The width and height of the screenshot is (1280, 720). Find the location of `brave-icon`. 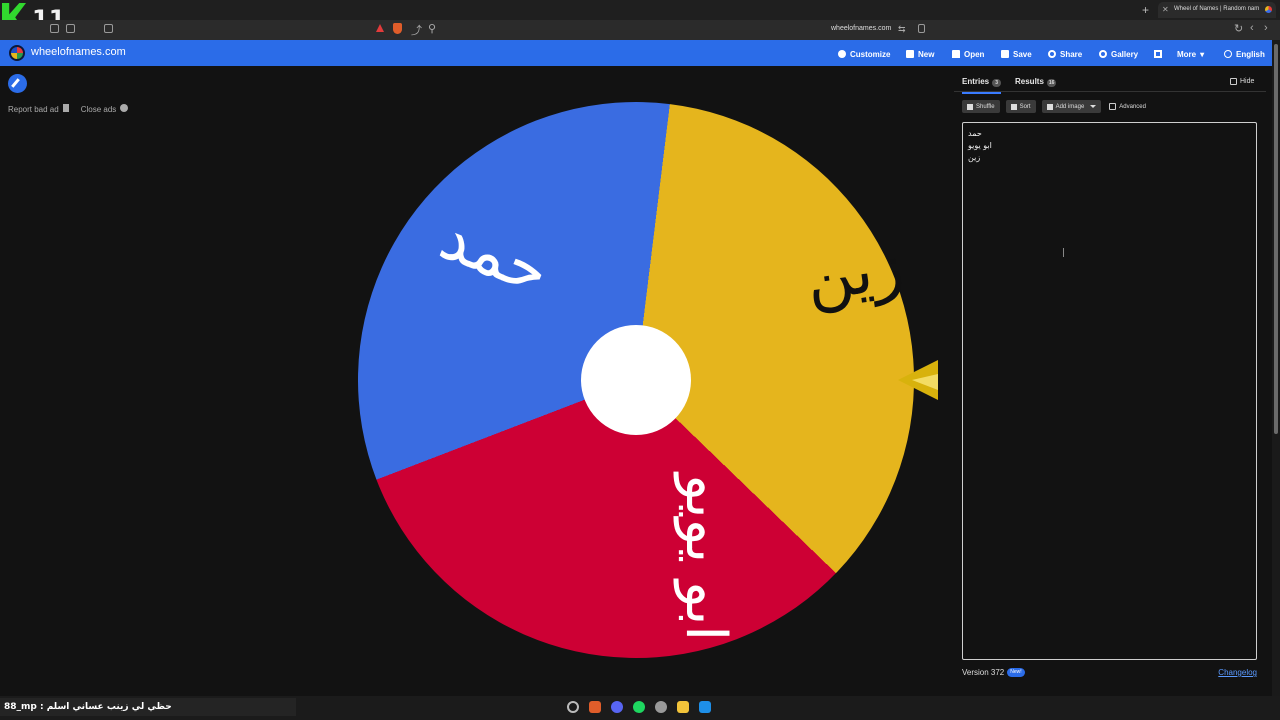

brave-icon is located at coordinates (595, 707).